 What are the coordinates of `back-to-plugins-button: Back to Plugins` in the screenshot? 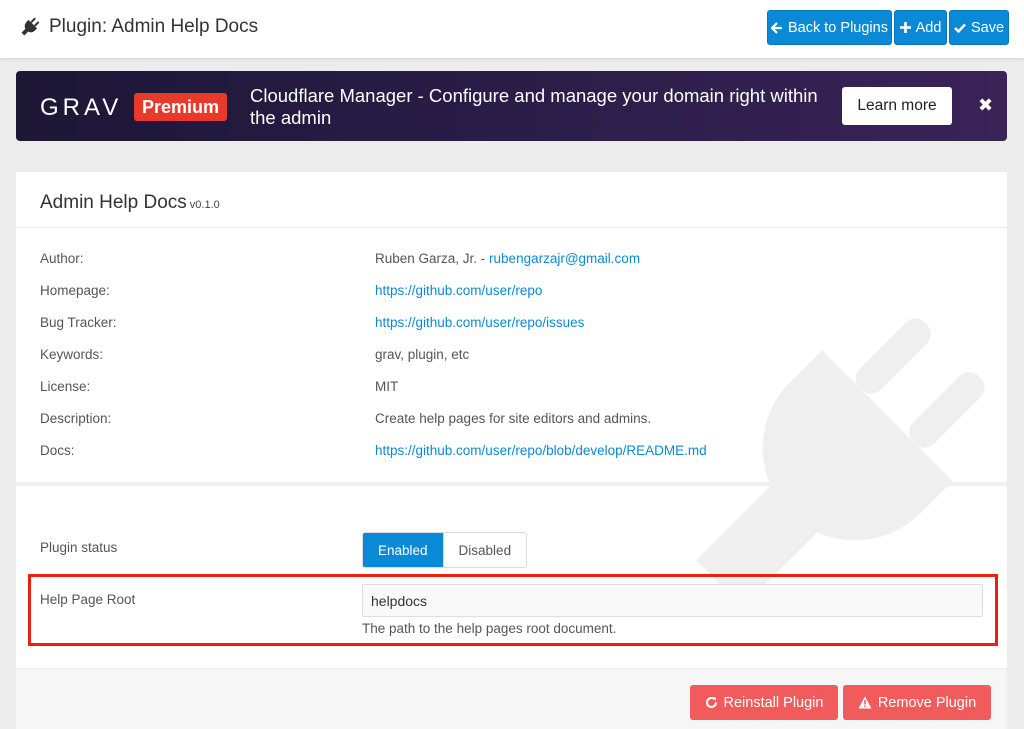 It's located at (829, 27).